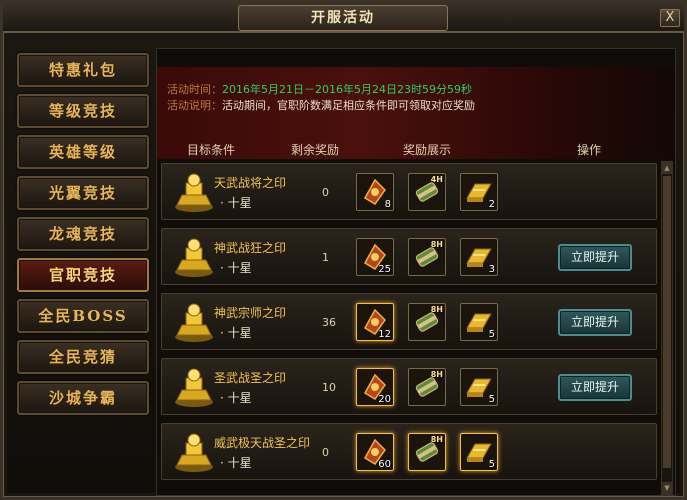 Image resolution: width=687 pixels, height=500 pixels. I want to click on title-bar: 开服活动 X, so click(343, 18).